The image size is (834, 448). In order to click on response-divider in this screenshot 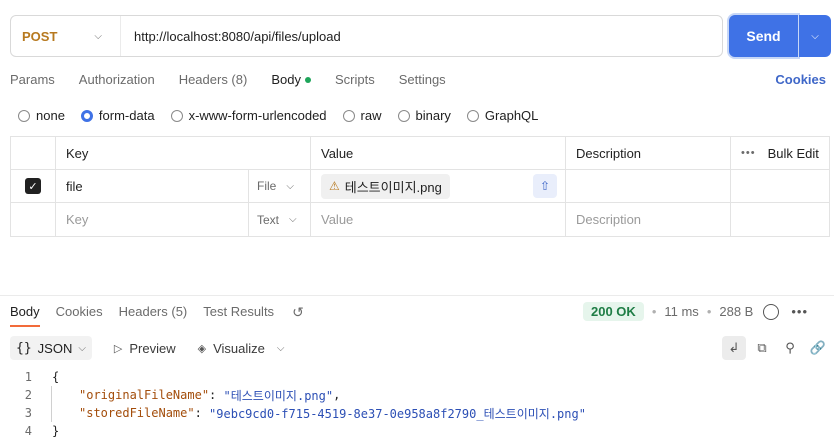, I will do `click(417, 295)`.